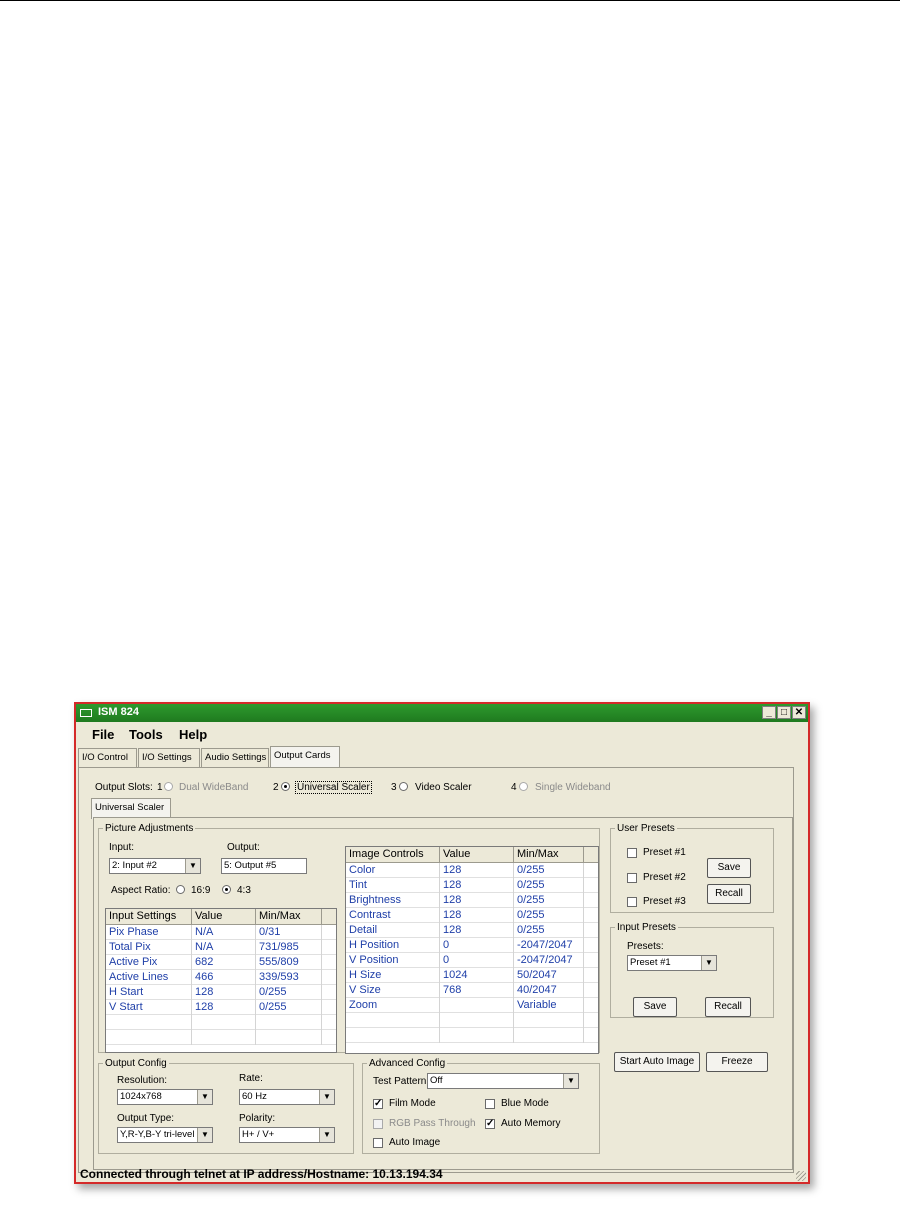  What do you see at coordinates (549, 945) in the screenshot?
I see `cell-minmax: -2047/2047` at bounding box center [549, 945].